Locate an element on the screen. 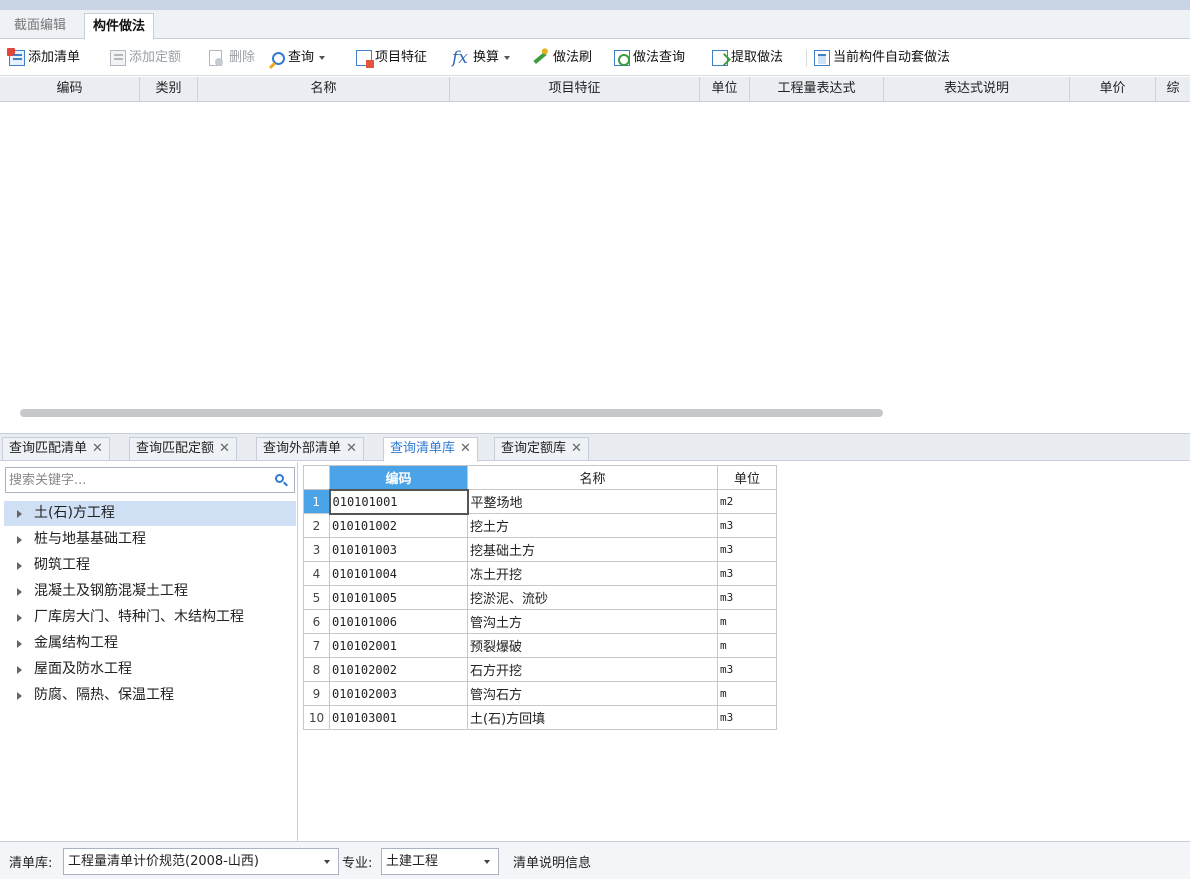 The width and height of the screenshot is (1190, 879). convert-dropdown-button: fx 换算 is located at coordinates (481, 58).